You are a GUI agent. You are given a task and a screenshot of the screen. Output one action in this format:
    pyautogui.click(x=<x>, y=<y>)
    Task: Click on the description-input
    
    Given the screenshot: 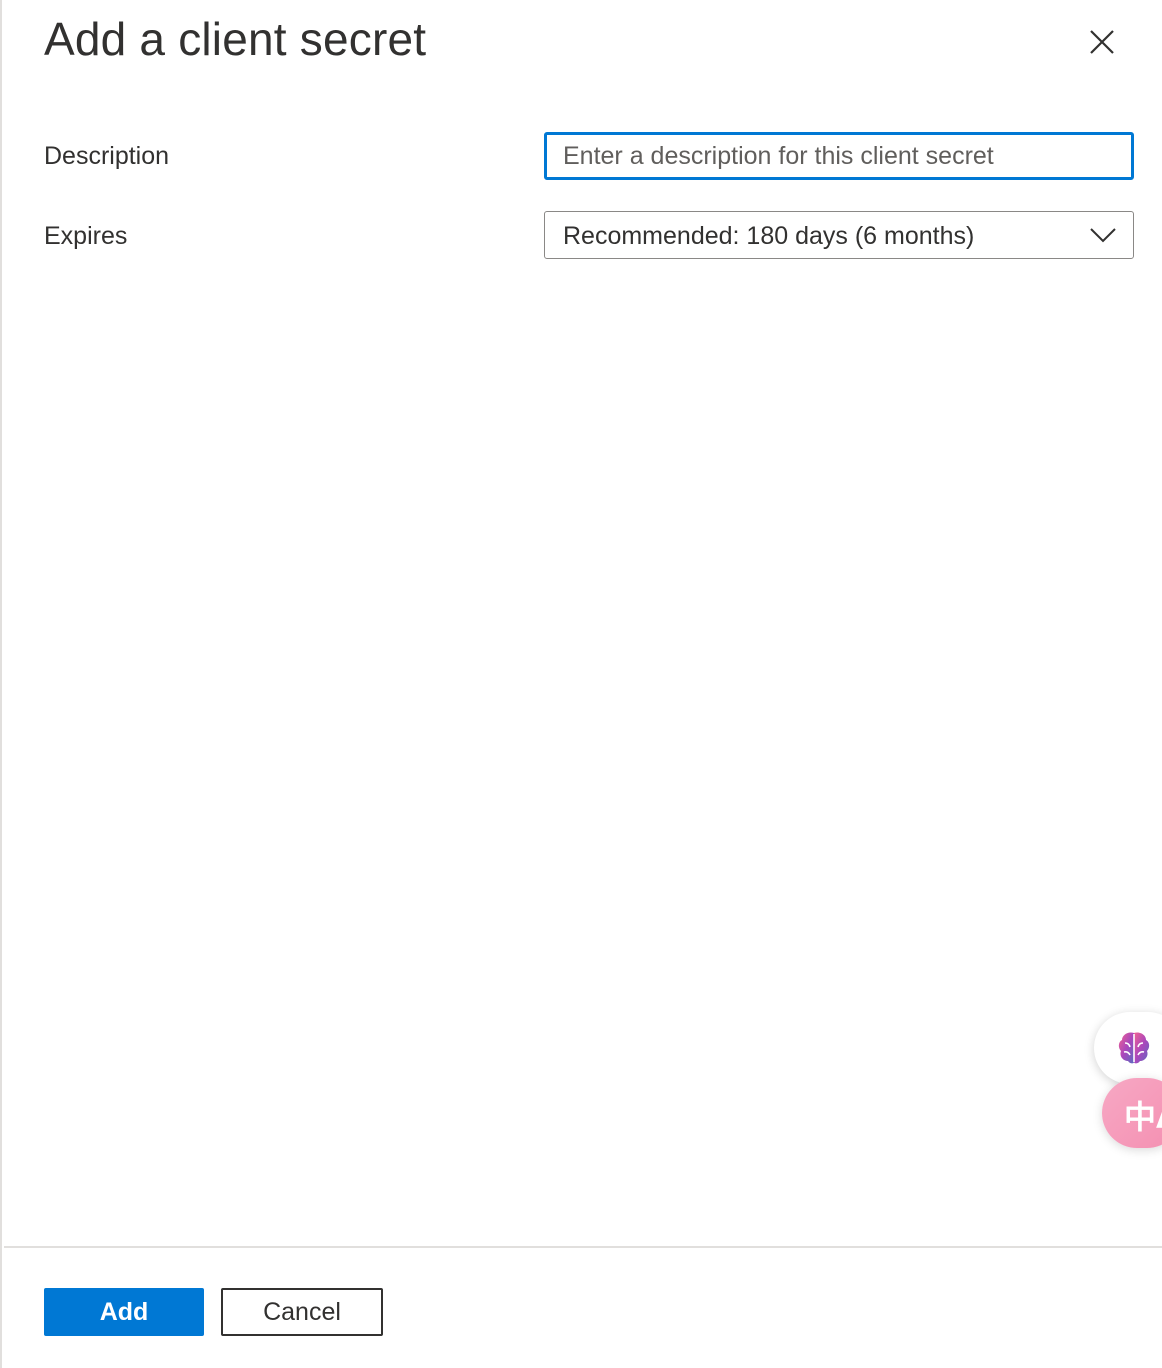 What is the action you would take?
    pyautogui.click(x=839, y=156)
    